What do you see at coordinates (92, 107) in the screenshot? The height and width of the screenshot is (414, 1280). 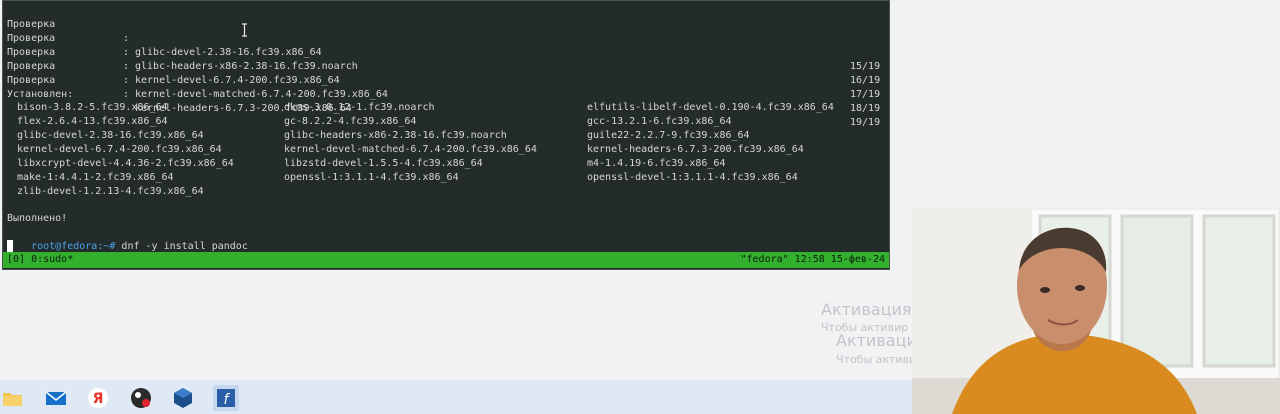 I see `installed-package: bison-3.8.2-5.fc39.x86_64` at bounding box center [92, 107].